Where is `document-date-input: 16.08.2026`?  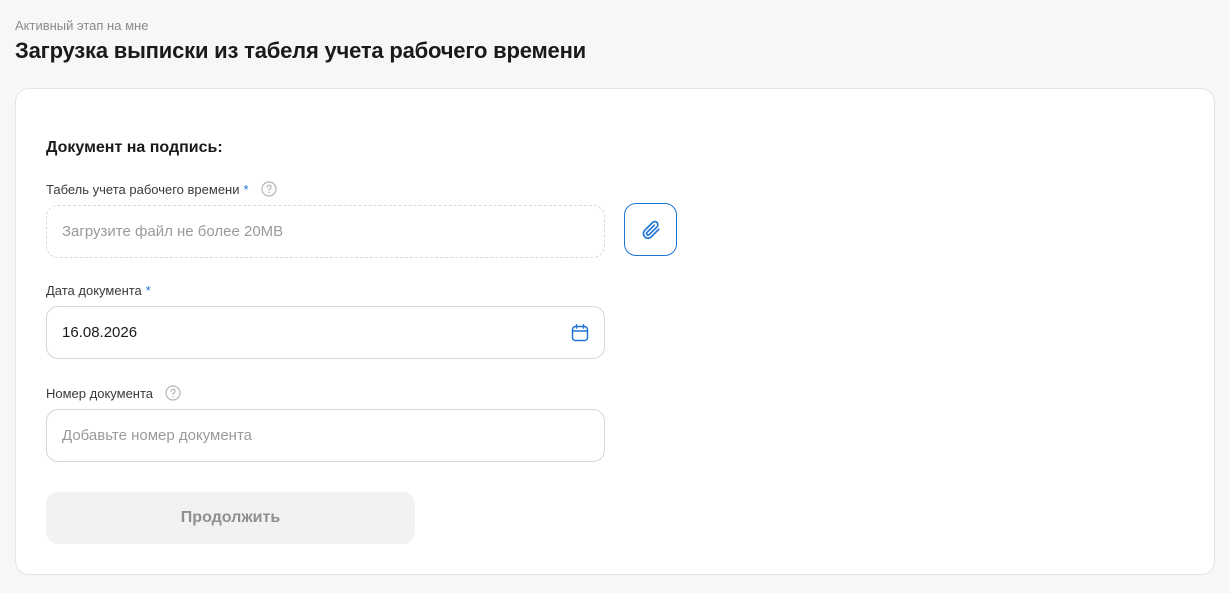
document-date-input: 16.08.2026 is located at coordinates (325, 332).